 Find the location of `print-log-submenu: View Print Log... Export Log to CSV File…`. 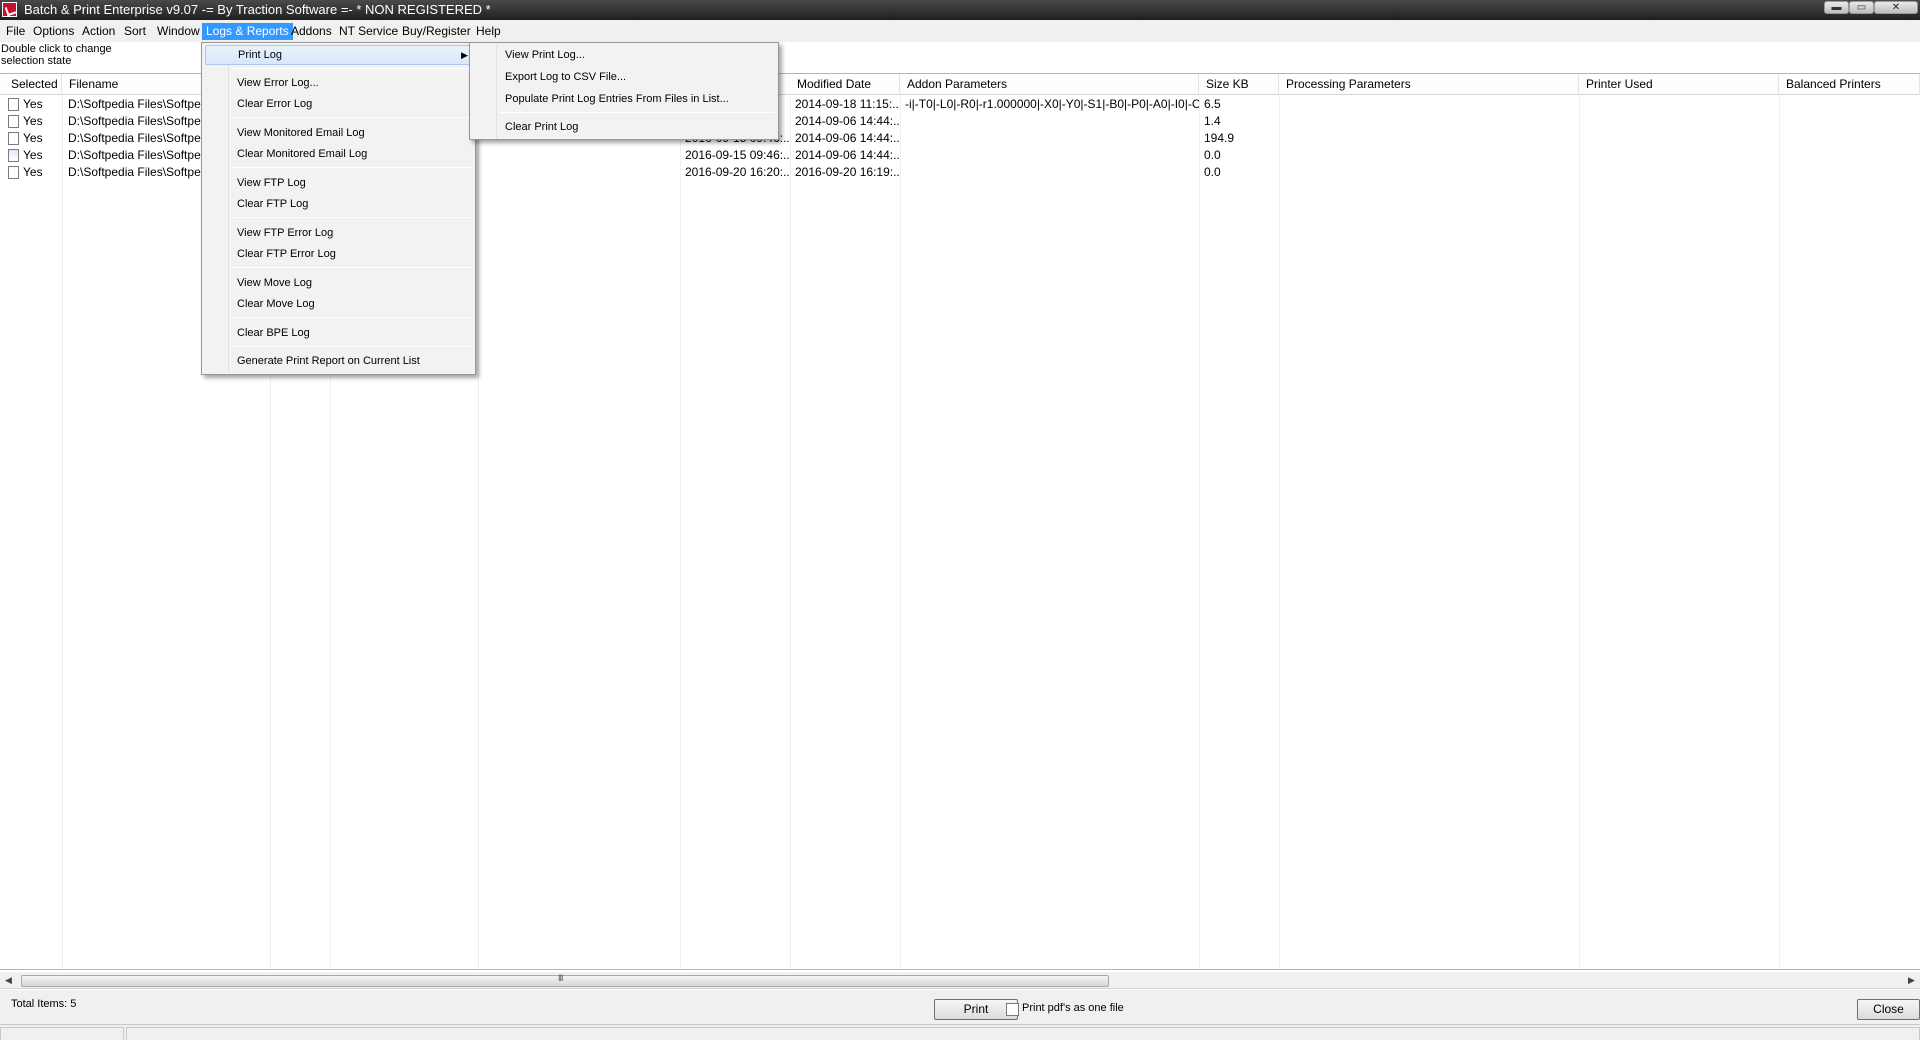

print-log-submenu: View Print Log... Export Log to CSV File… is located at coordinates (624, 91).